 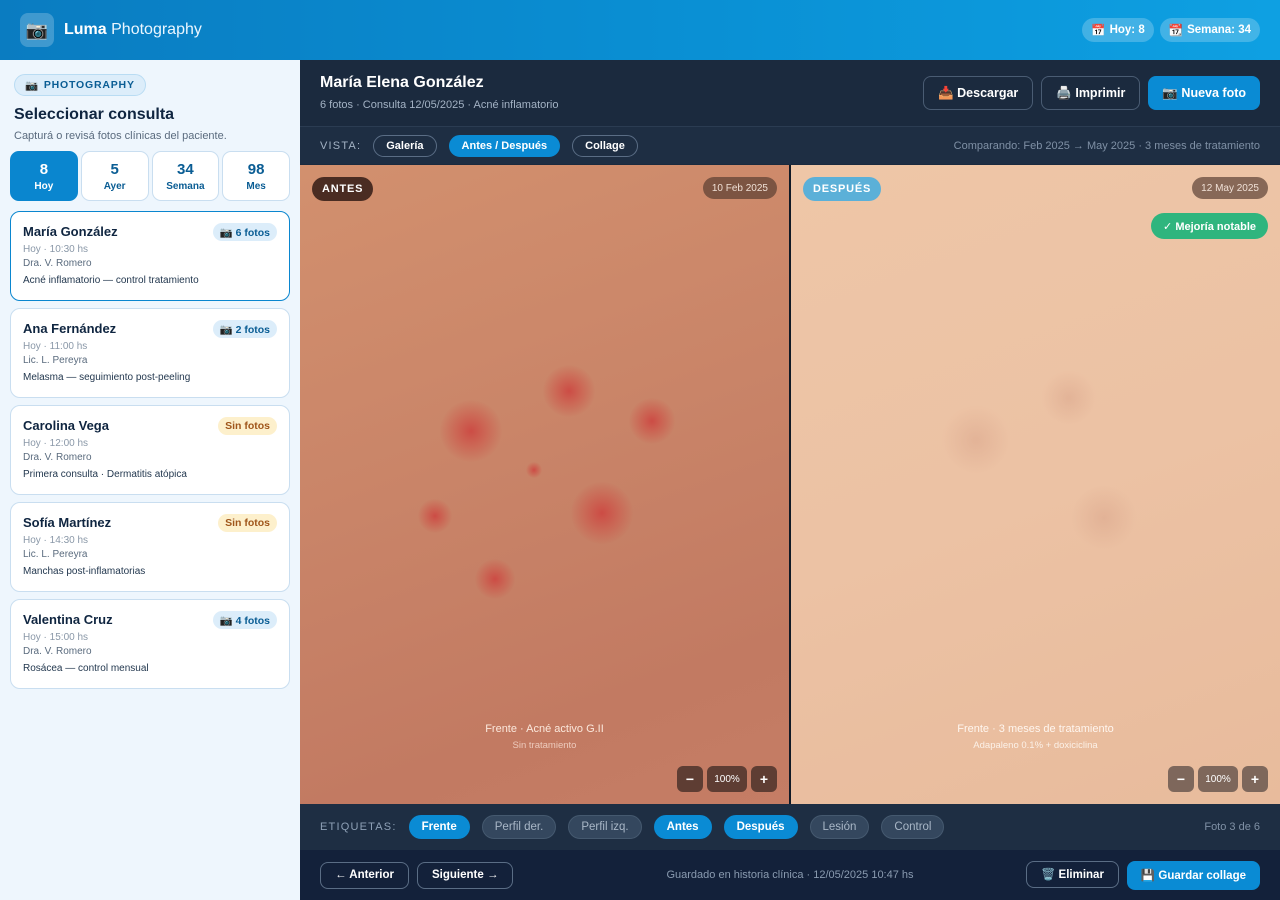 What do you see at coordinates (504, 145) in the screenshot?
I see `view-before-after-button: Antes / Después` at bounding box center [504, 145].